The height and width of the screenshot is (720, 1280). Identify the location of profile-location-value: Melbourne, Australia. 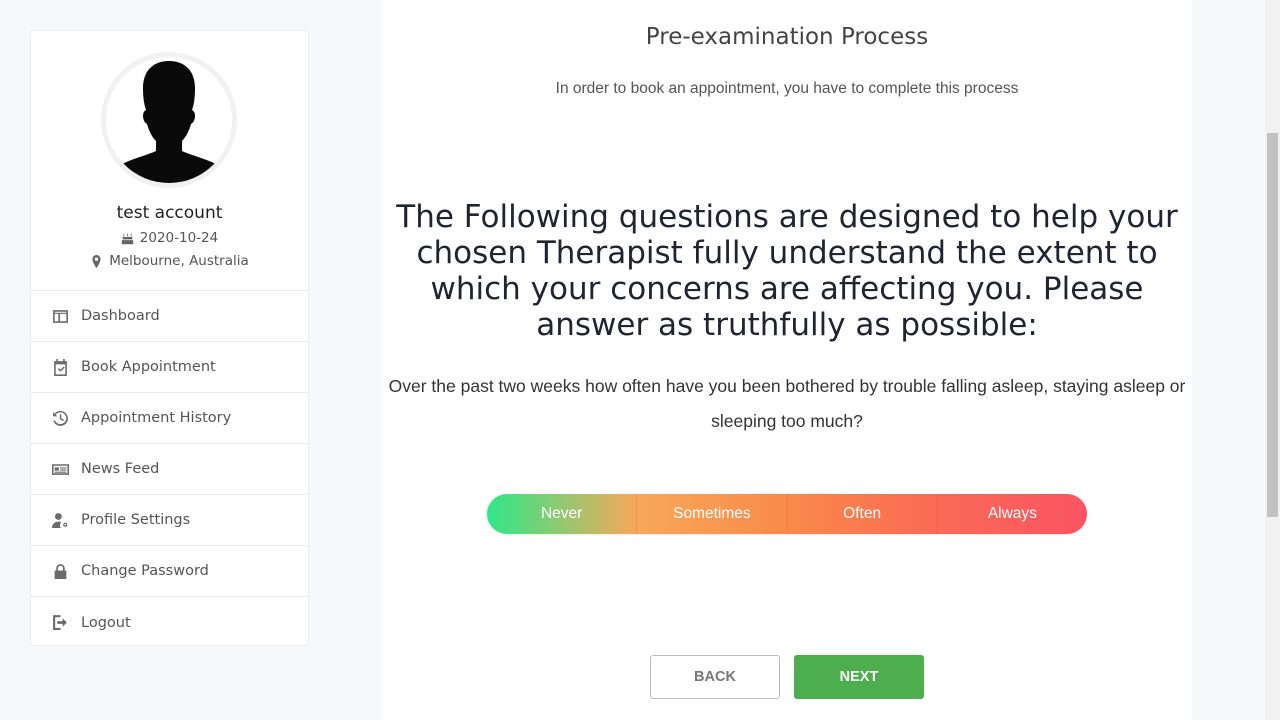
(179, 261).